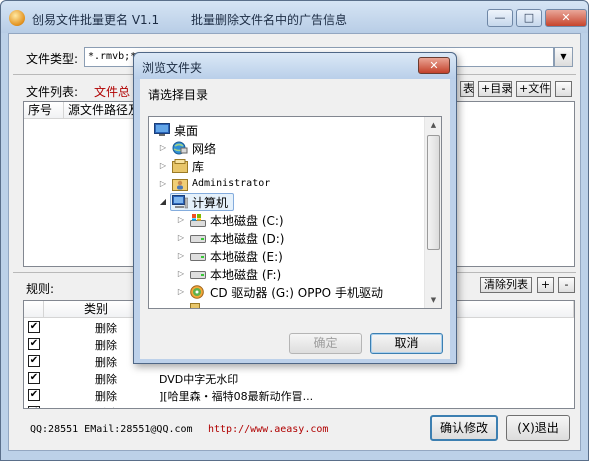 Image resolution: width=589 pixels, height=461 pixels. What do you see at coordinates (467, 89) in the screenshot?
I see `clear-files-button: 表` at bounding box center [467, 89].